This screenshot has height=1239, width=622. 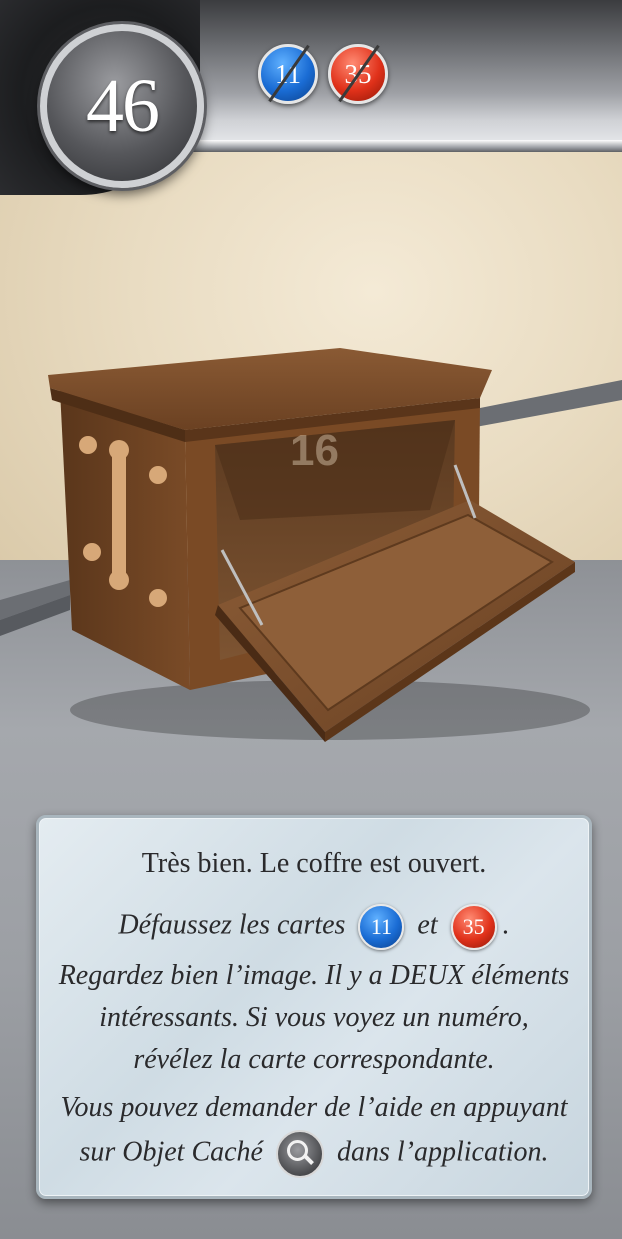 I want to click on help-prefix: sur Objet Caché, so click(x=171, y=1152).